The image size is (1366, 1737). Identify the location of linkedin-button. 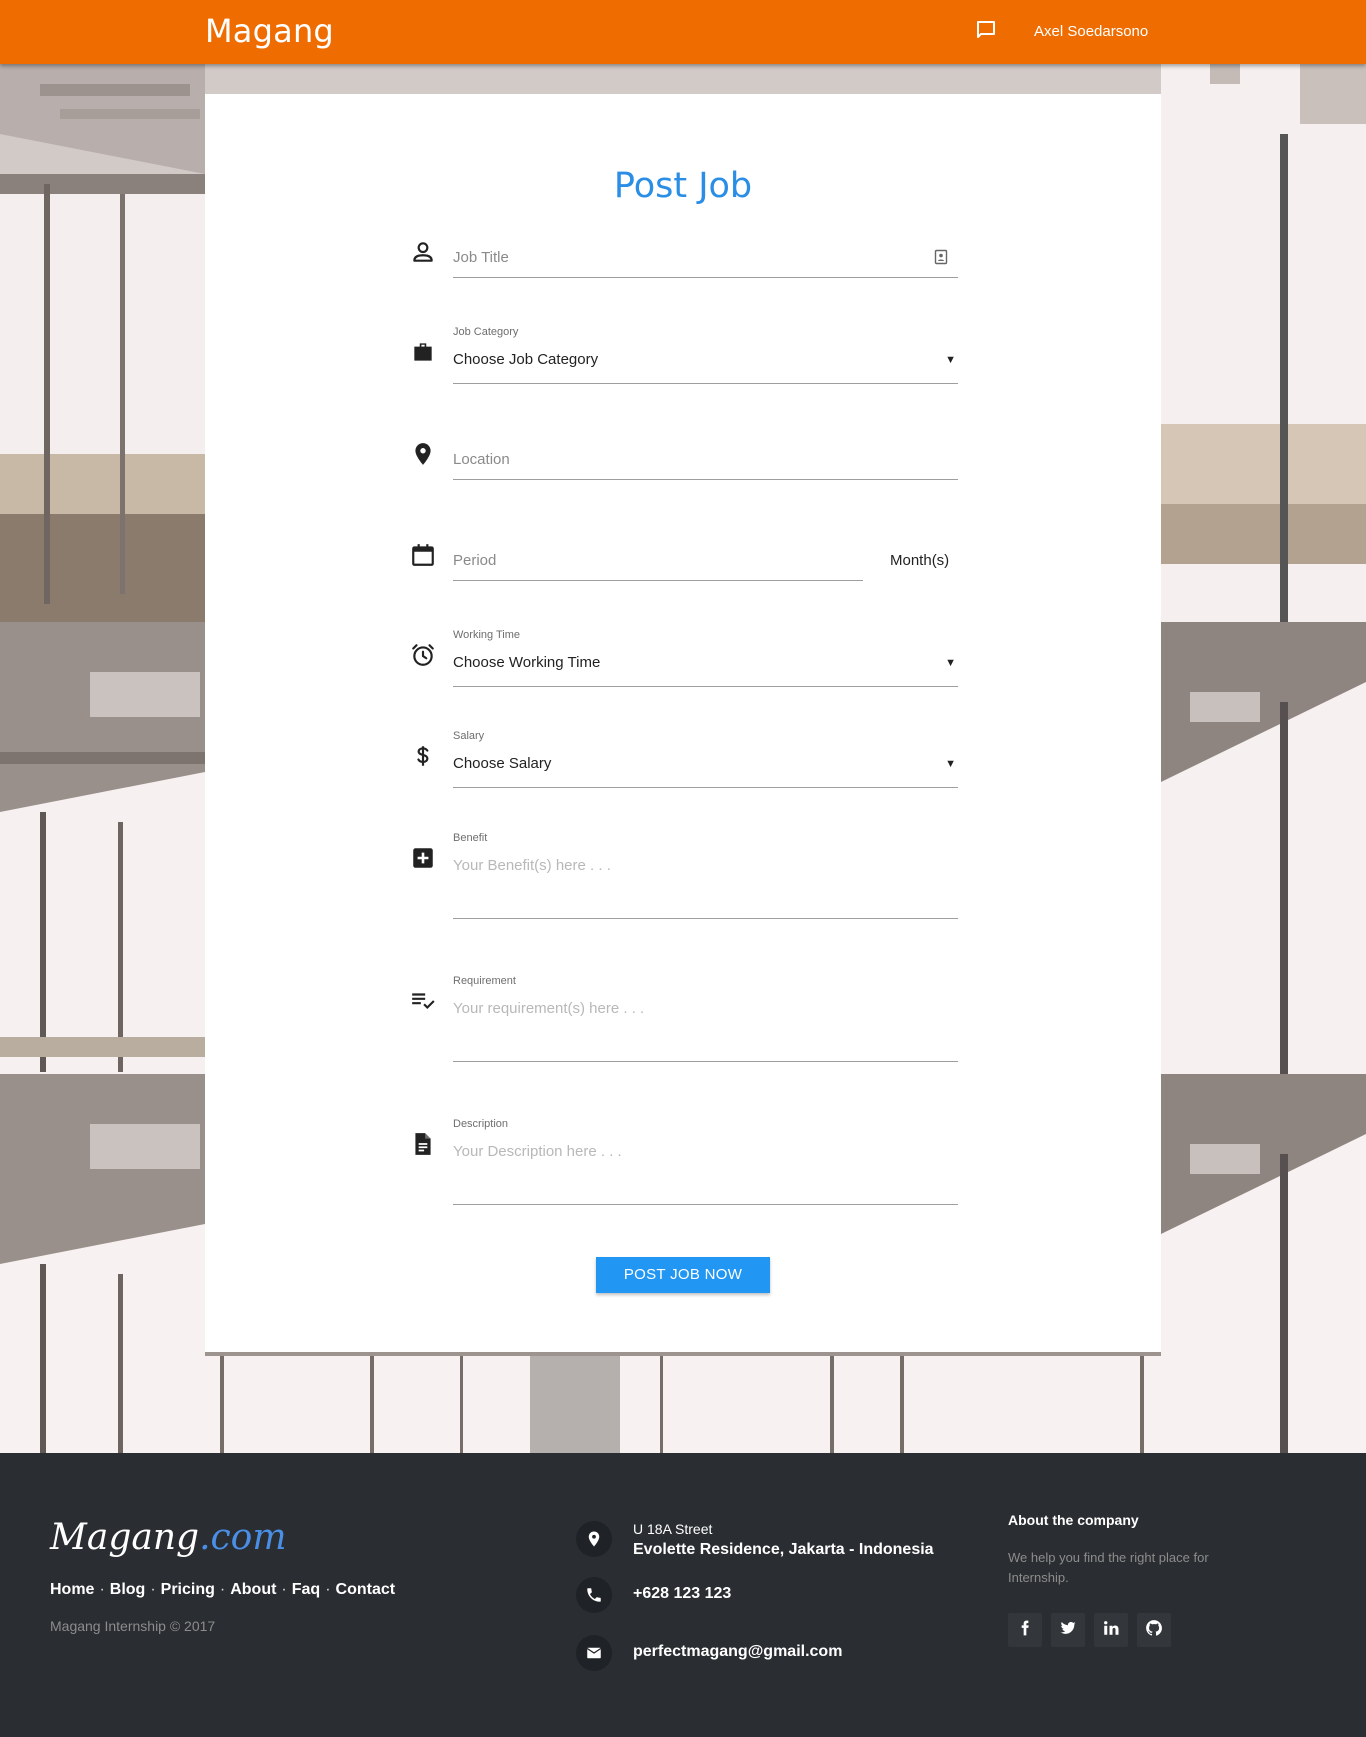
(1111, 1630).